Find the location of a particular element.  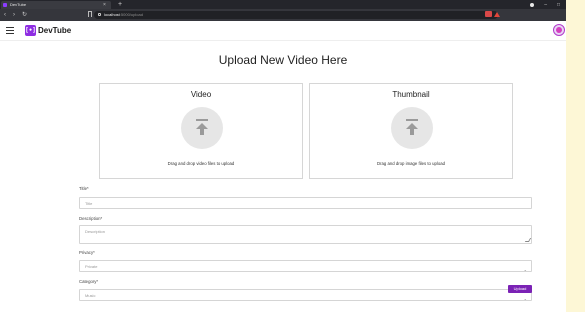

devtube-favicon-icon is located at coordinates (5, 5).